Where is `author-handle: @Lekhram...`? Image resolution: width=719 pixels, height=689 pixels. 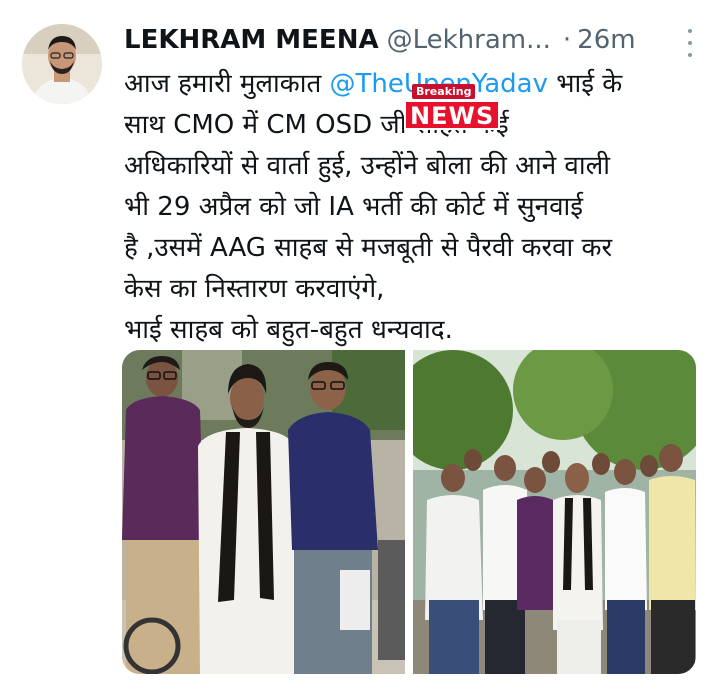
author-handle: @Lekhram... is located at coordinates (469, 40).